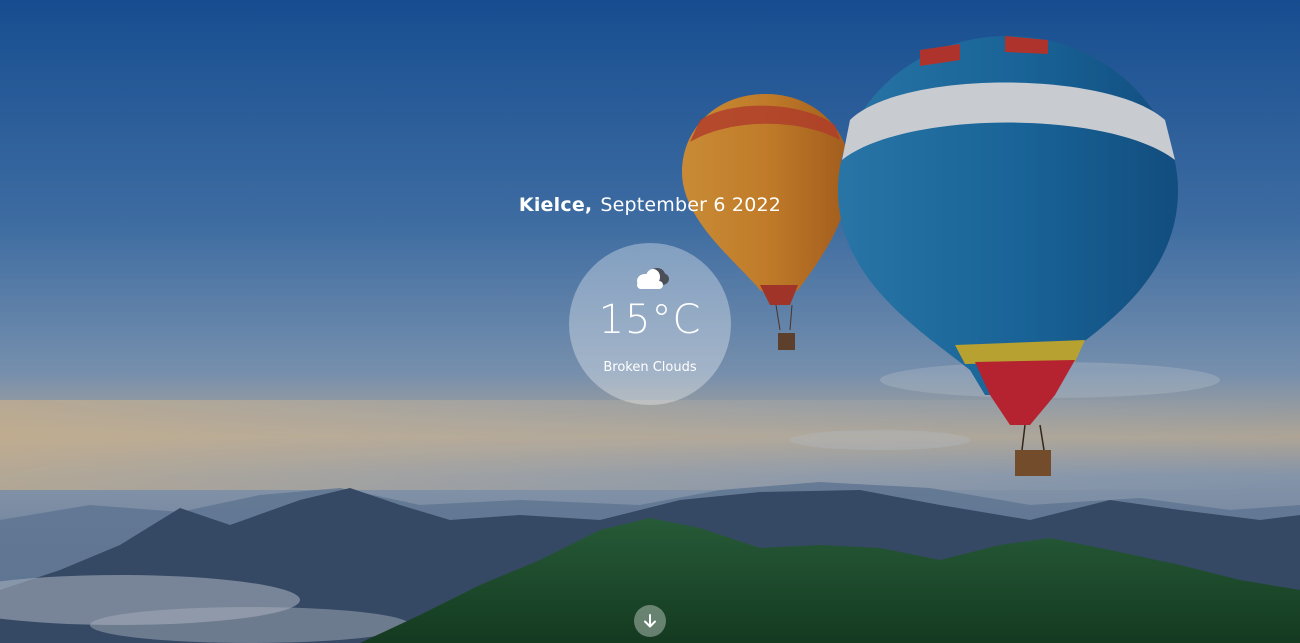 The height and width of the screenshot is (643, 1300). Describe the element at coordinates (691, 205) in the screenshot. I see `date-label: September 6 2022` at that location.